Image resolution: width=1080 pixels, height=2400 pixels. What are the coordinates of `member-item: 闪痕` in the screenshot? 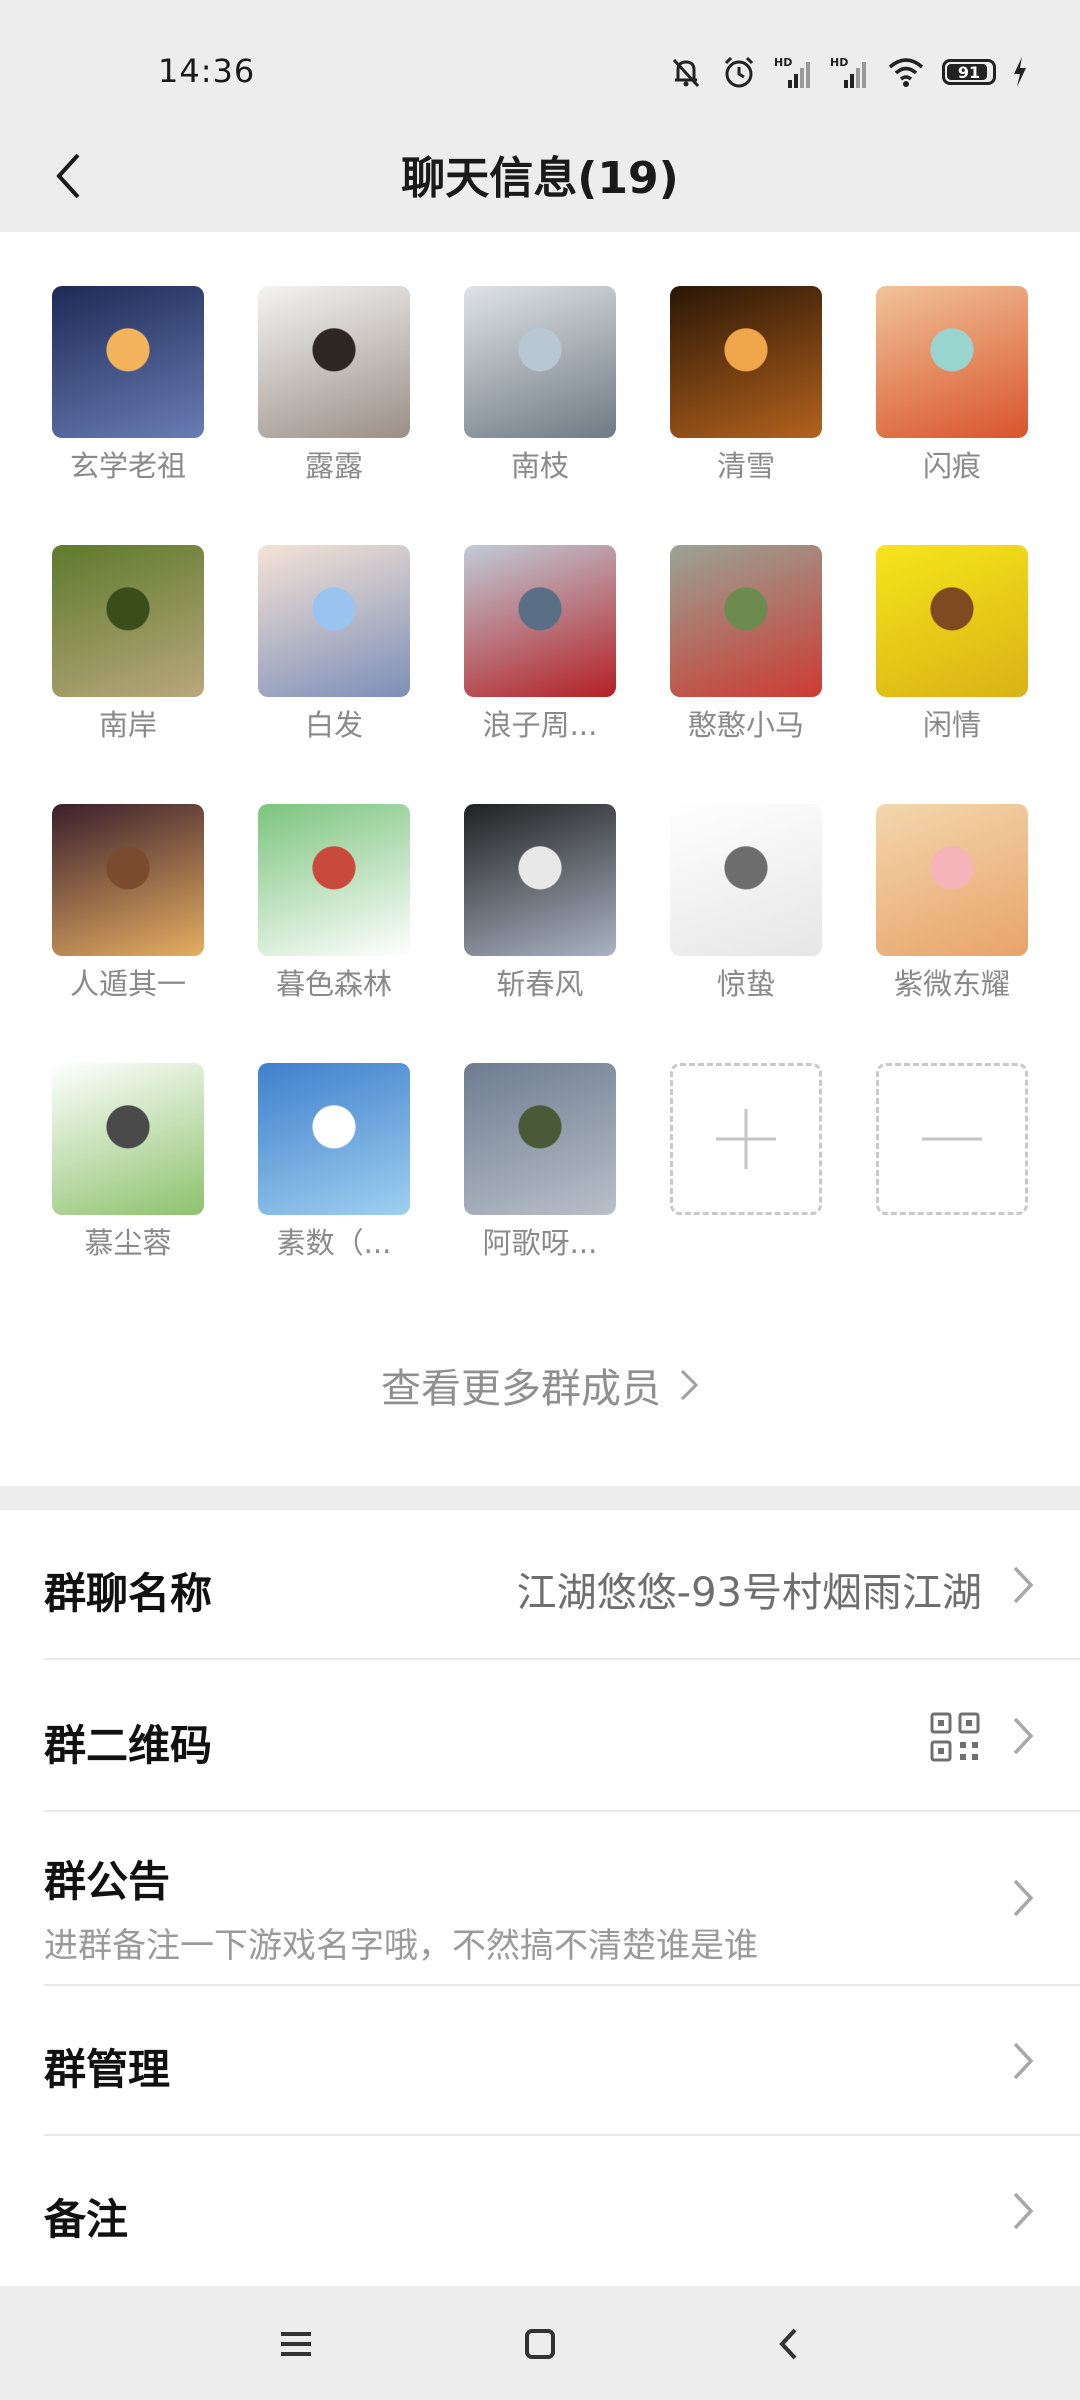 It's located at (952, 386).